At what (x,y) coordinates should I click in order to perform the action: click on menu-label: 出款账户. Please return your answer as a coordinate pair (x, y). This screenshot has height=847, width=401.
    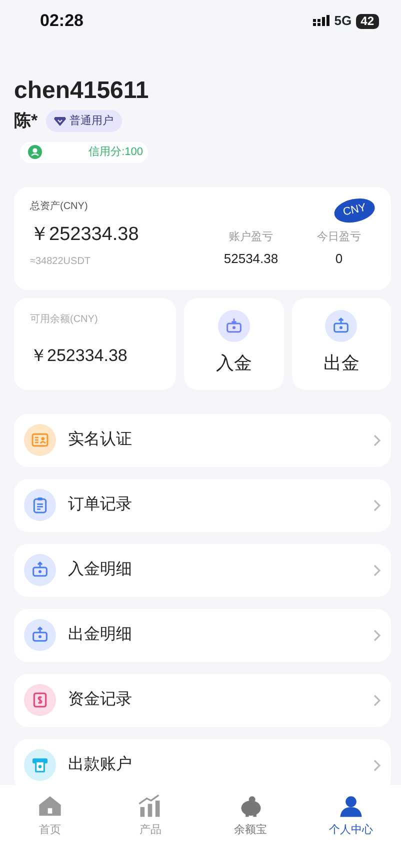
    Looking at the image, I should click on (100, 765).